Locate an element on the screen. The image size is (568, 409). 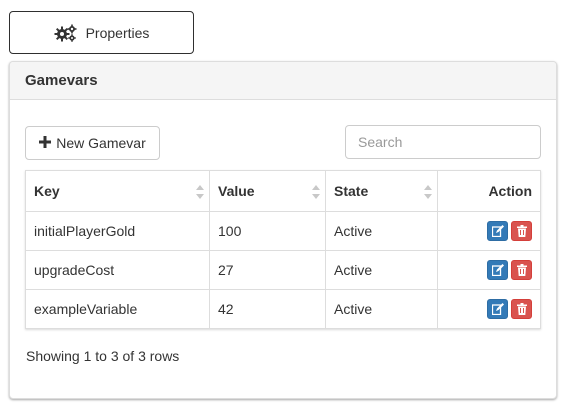
table-header-row: Key Value State Action is located at coordinates (283, 191).